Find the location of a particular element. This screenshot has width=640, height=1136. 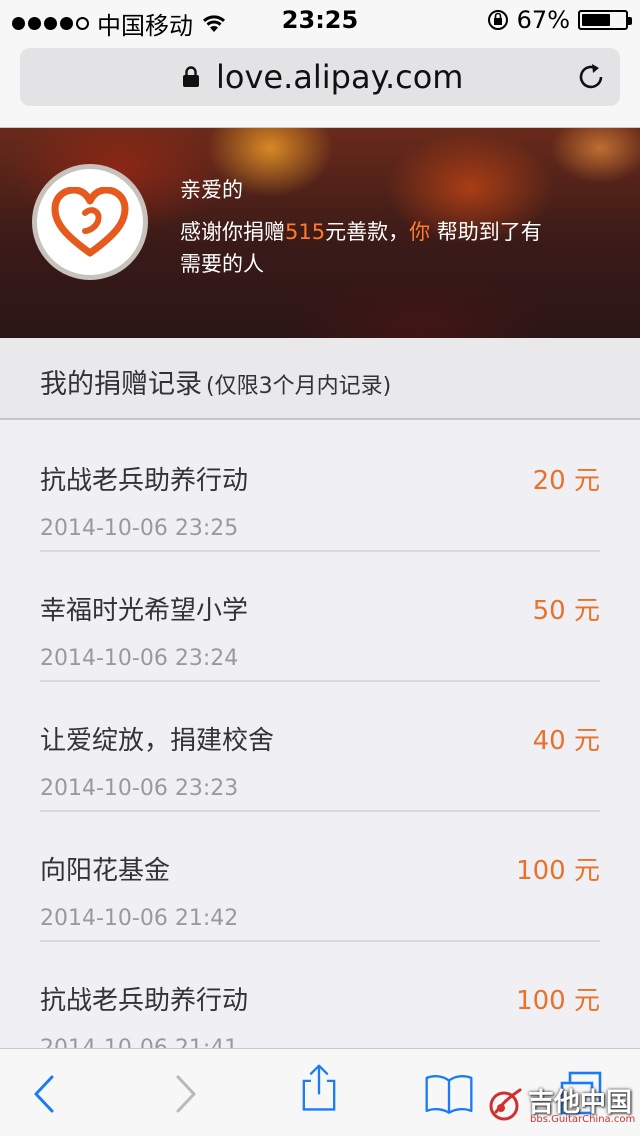

bookmarks-icon is located at coordinates (449, 1094).